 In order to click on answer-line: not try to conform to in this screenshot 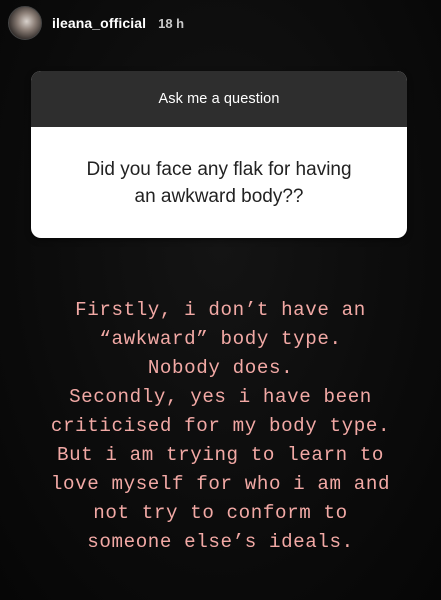, I will do `click(220, 513)`.